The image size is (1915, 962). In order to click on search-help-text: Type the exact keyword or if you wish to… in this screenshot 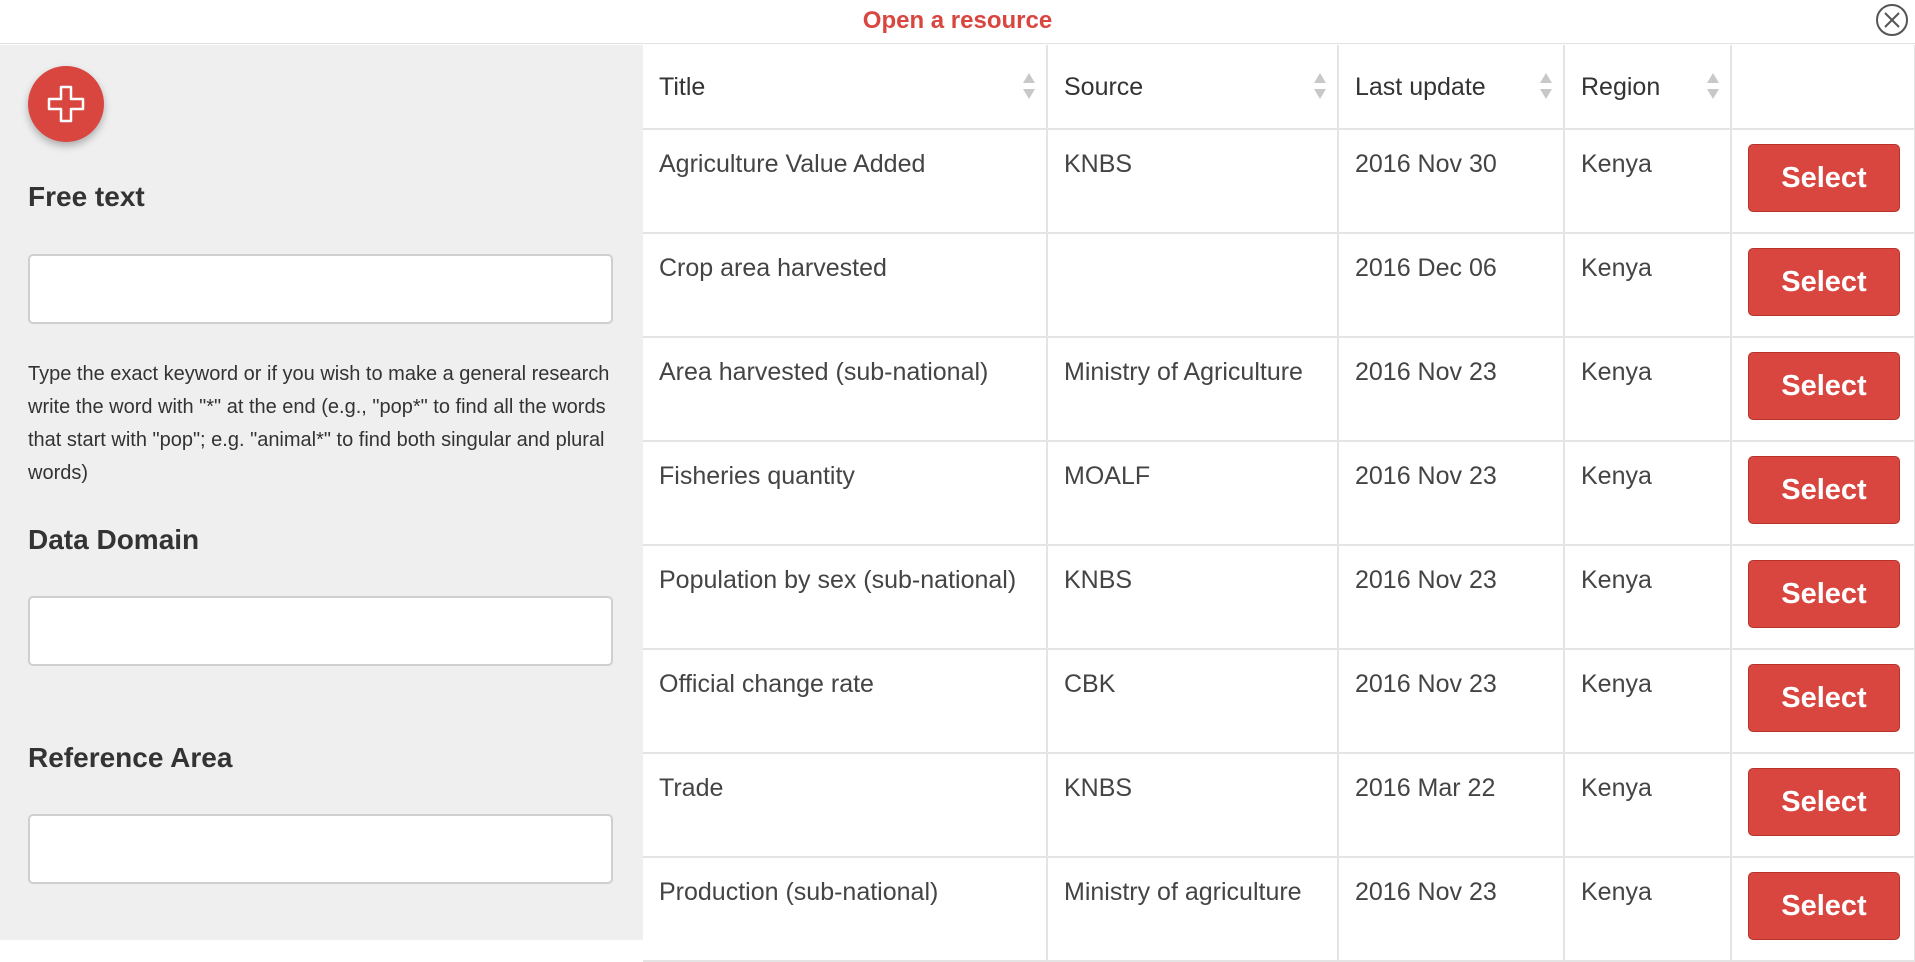, I will do `click(319, 423)`.